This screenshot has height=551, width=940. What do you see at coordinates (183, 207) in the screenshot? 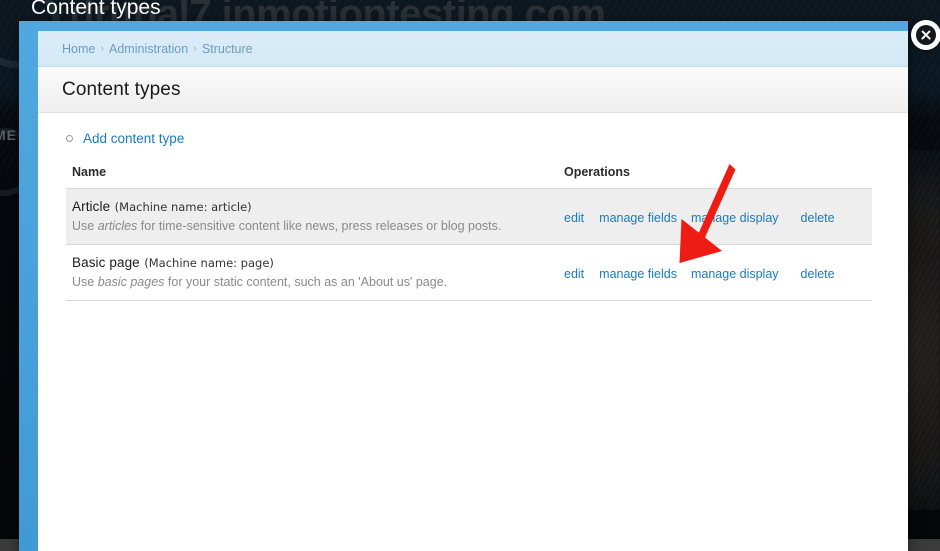
I see `content-type-machine-name: (Machine name: article)` at bounding box center [183, 207].